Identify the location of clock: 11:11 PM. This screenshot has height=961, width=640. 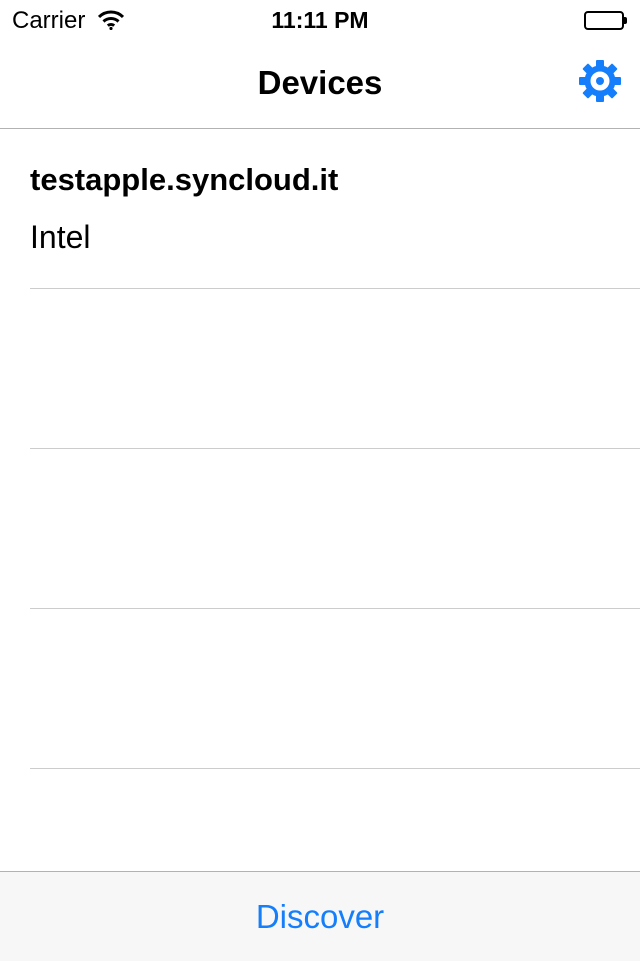
(320, 20).